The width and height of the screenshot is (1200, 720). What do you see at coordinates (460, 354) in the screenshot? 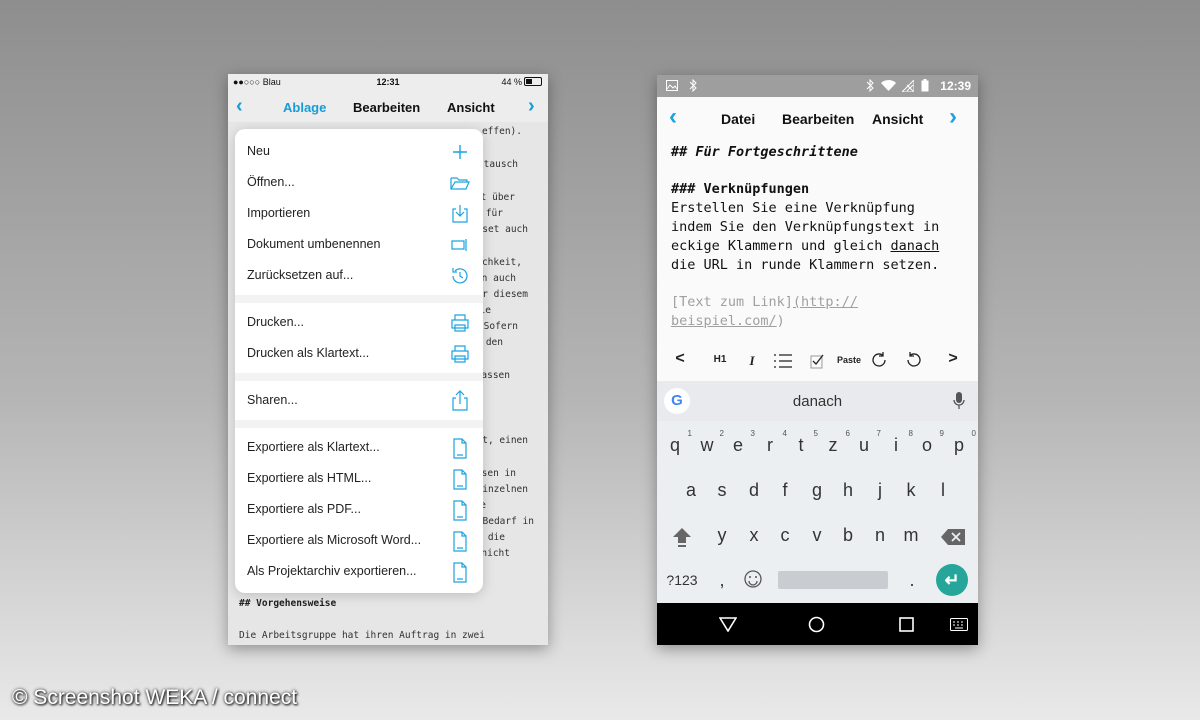
I see `printer-icon` at bounding box center [460, 354].